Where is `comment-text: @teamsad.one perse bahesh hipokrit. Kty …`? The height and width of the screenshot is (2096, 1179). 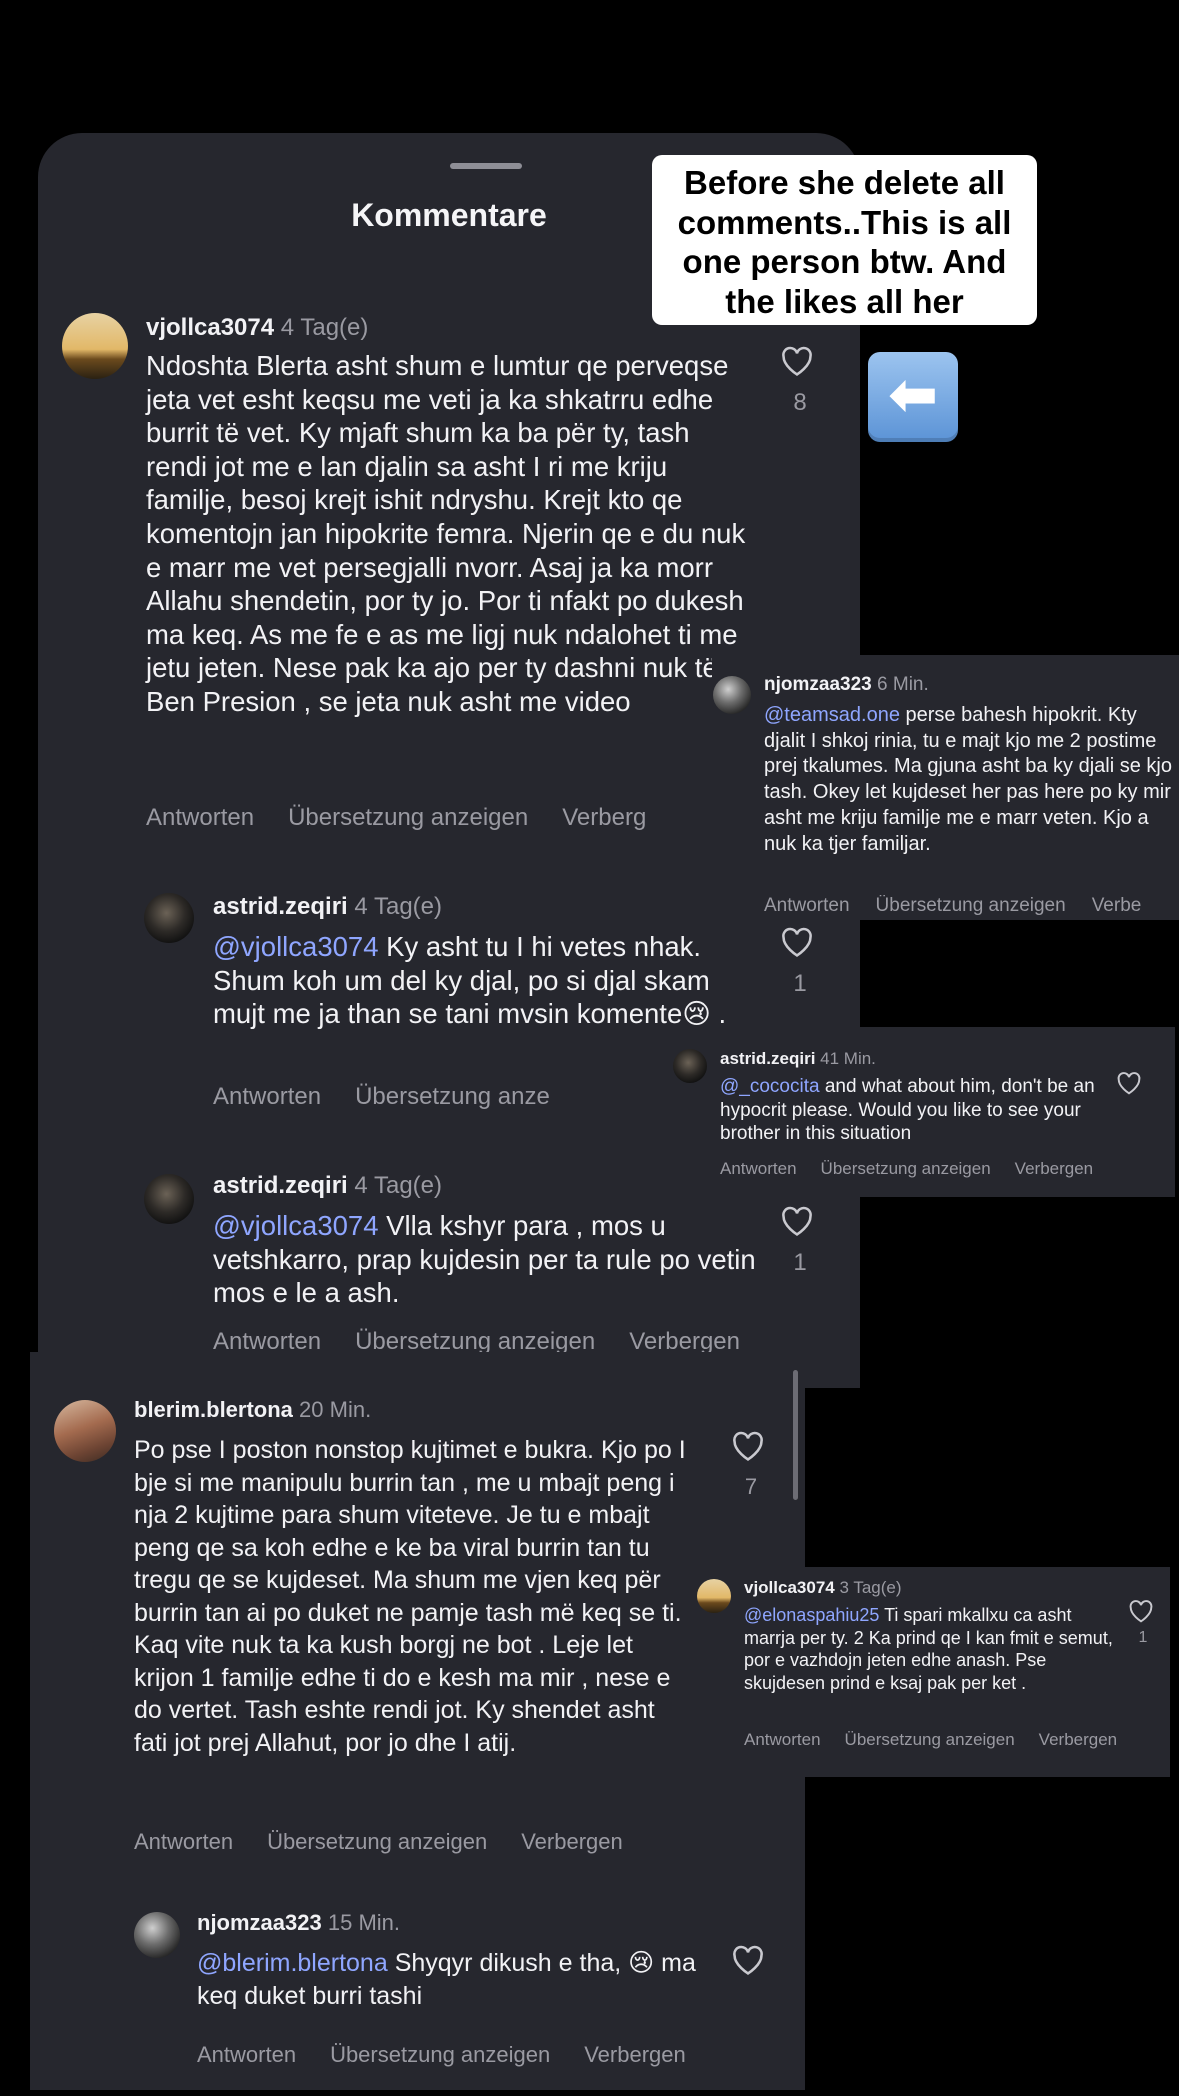 comment-text: @teamsad.one perse bahesh hipokrit. Kty … is located at coordinates (969, 780).